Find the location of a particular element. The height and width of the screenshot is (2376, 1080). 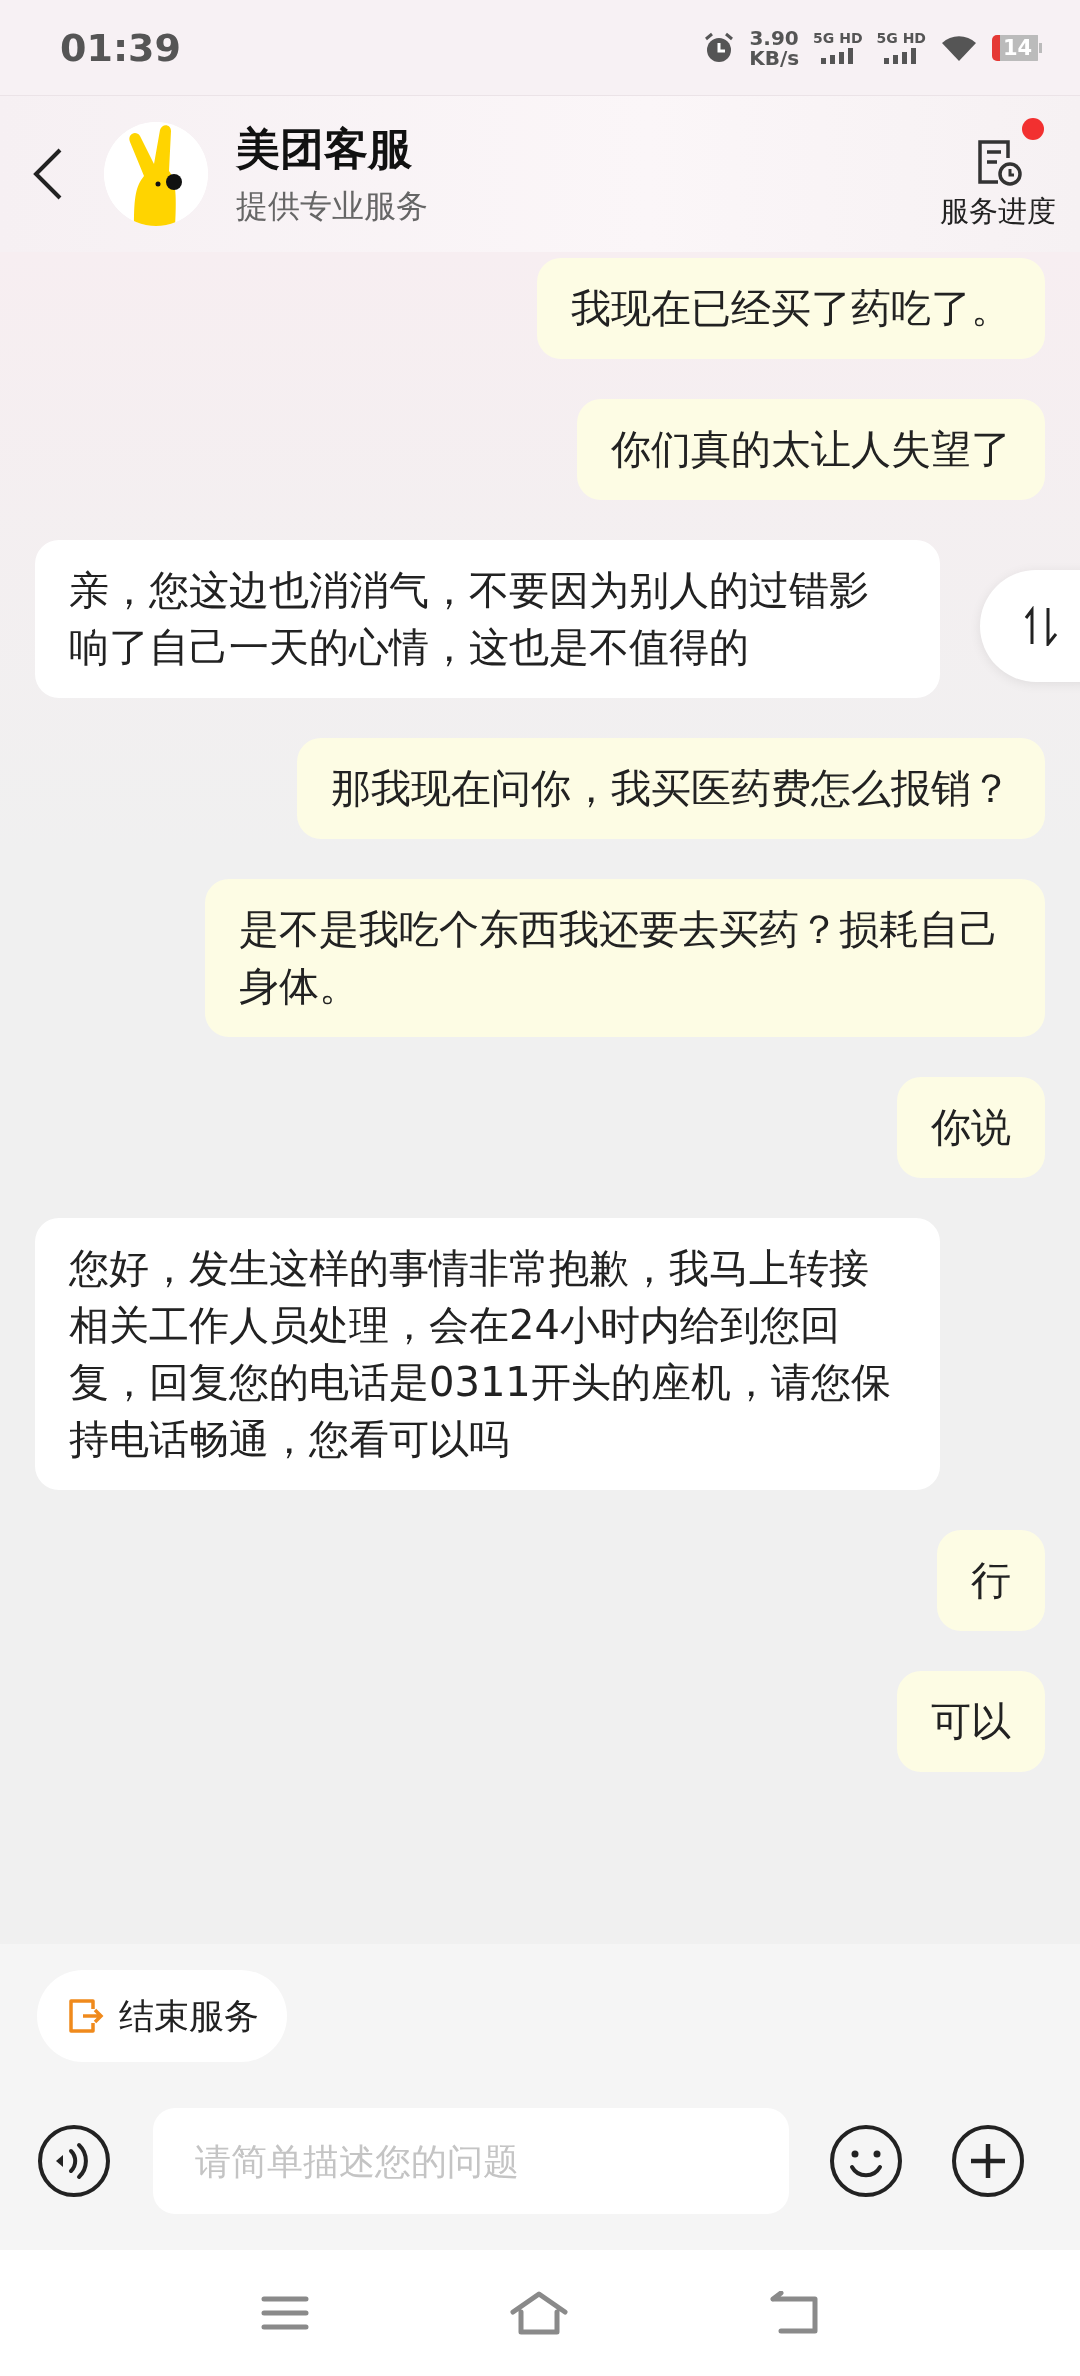

alarm-icon is located at coordinates (719, 47).